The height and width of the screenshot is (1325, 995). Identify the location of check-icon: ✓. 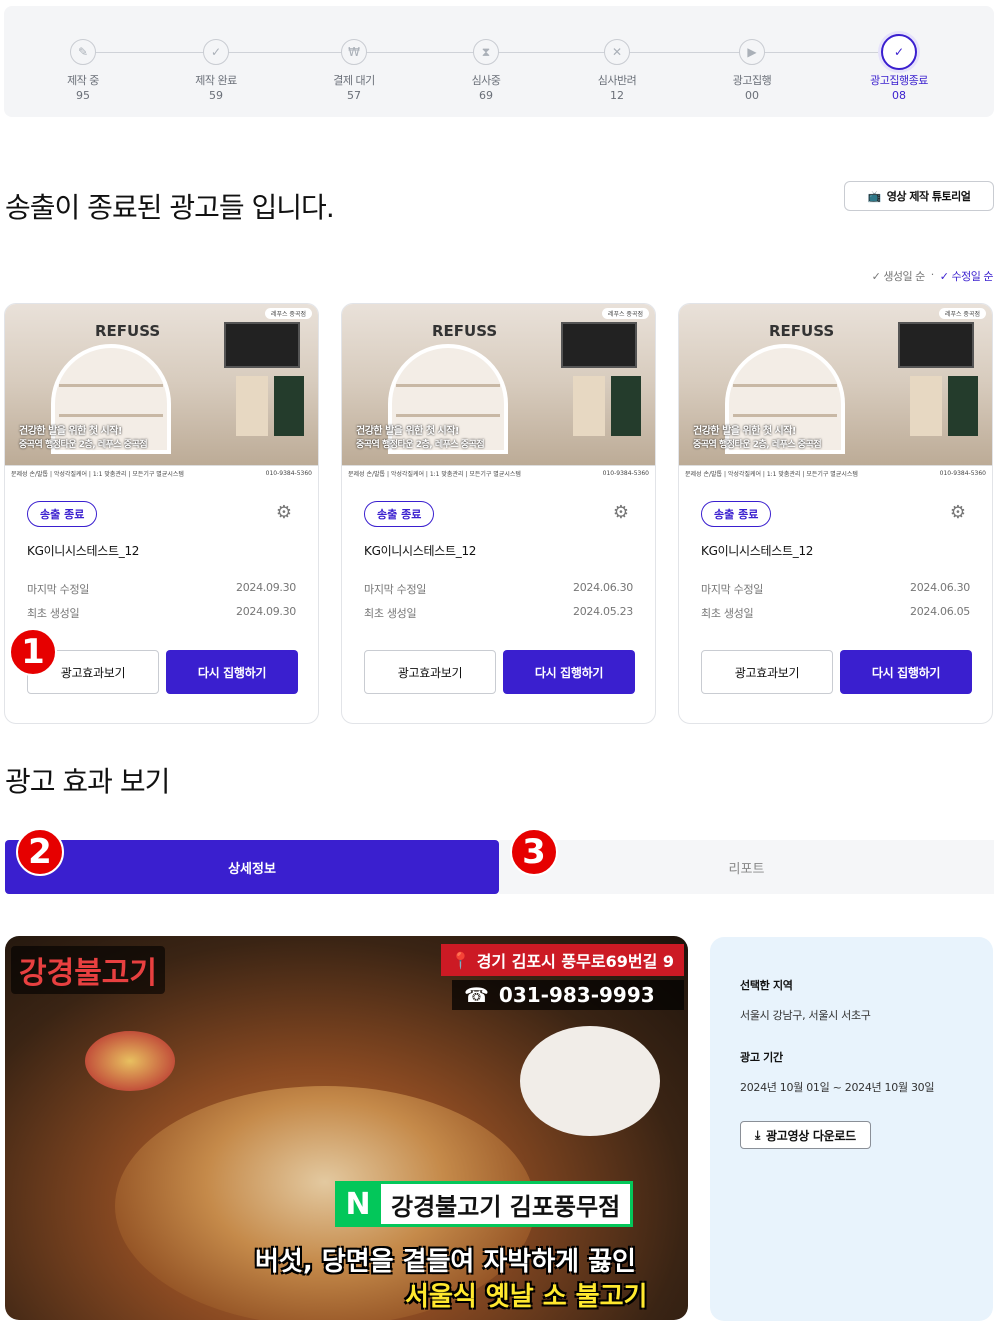
(945, 276).